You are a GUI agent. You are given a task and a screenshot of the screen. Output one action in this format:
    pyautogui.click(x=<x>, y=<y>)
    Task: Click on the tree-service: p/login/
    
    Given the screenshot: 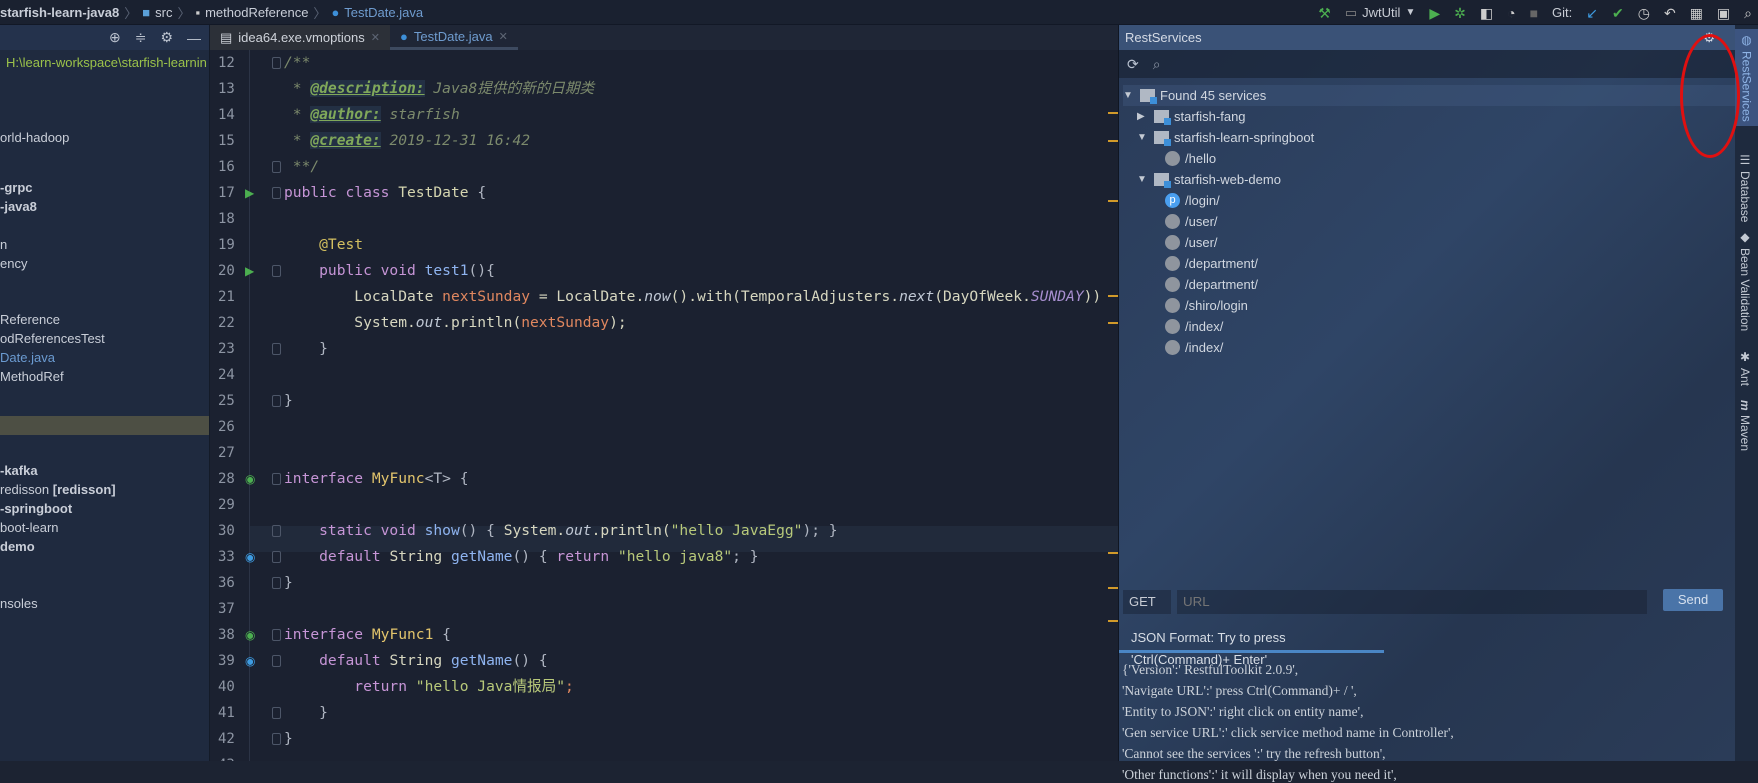 What is the action you would take?
    pyautogui.click(x=1192, y=200)
    